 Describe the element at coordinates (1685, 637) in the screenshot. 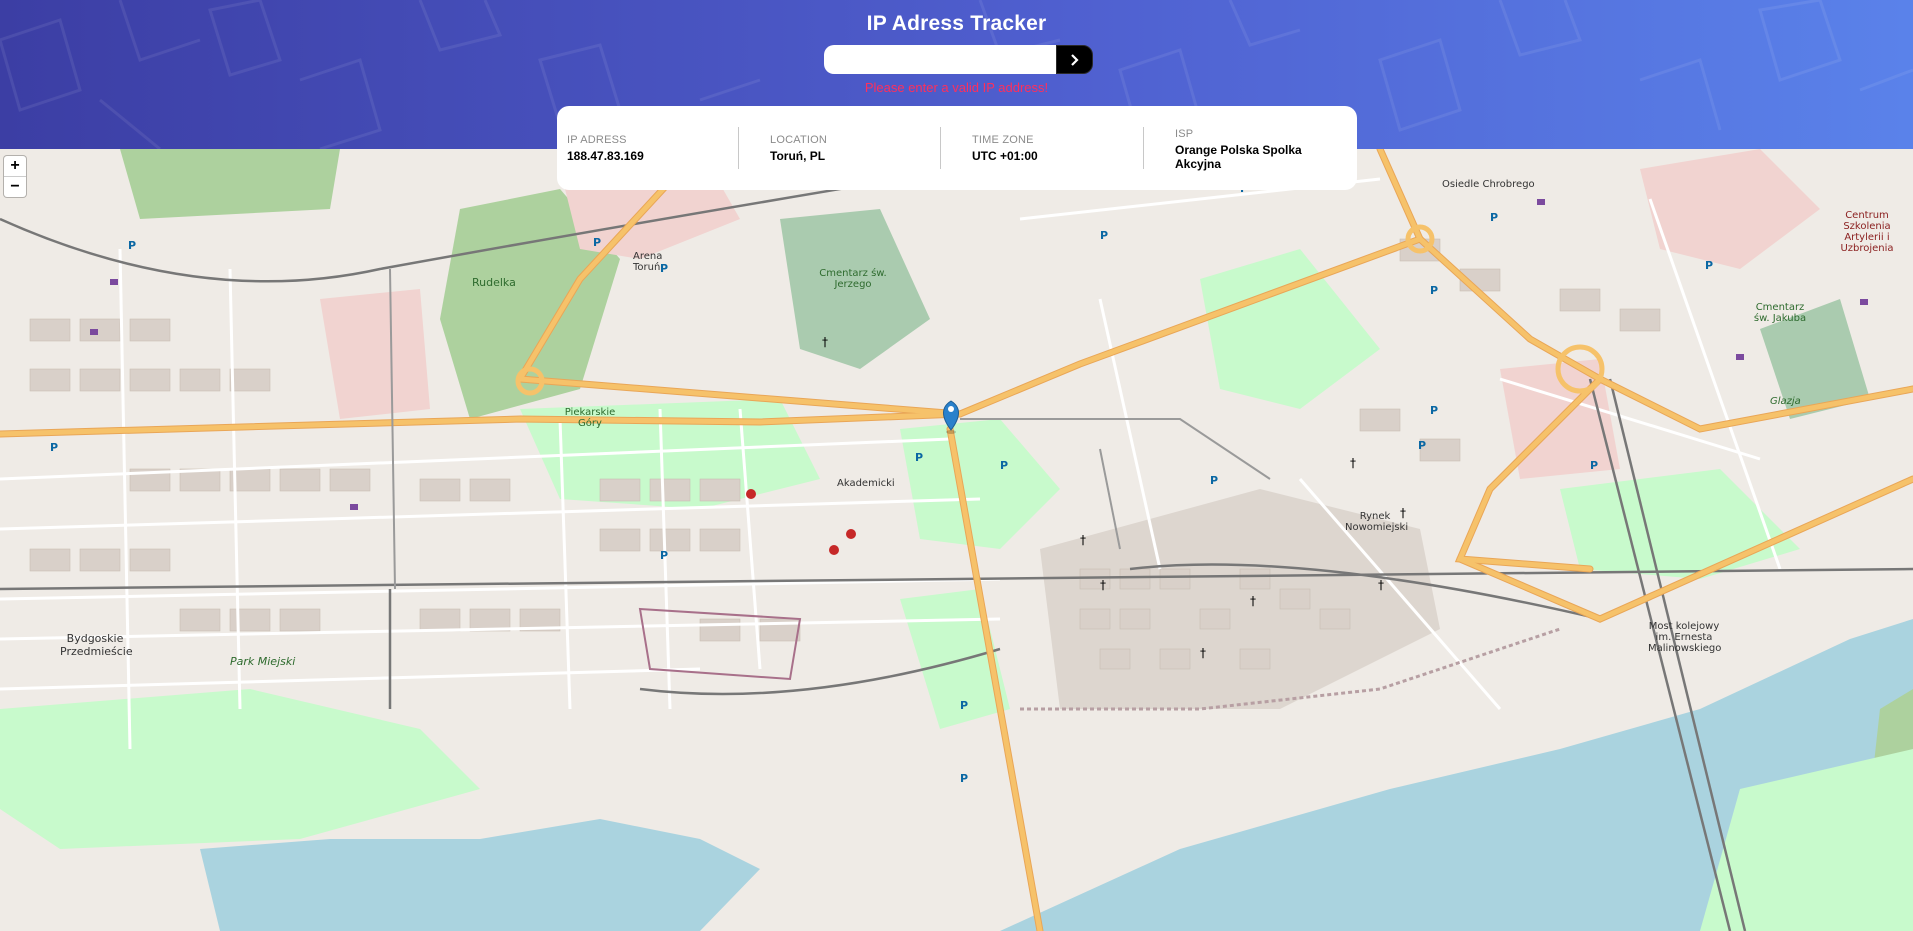

I see `map-label-most: Most kolejowy im. Ernesta Malinowskiego` at that location.